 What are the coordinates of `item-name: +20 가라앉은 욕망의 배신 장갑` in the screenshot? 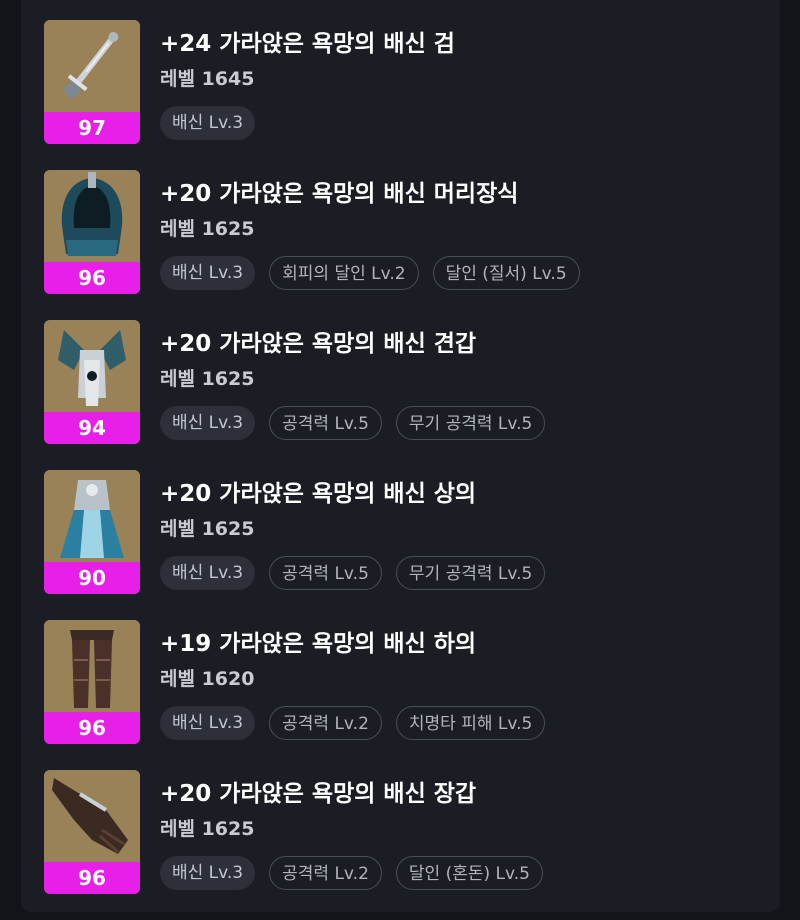 It's located at (318, 794).